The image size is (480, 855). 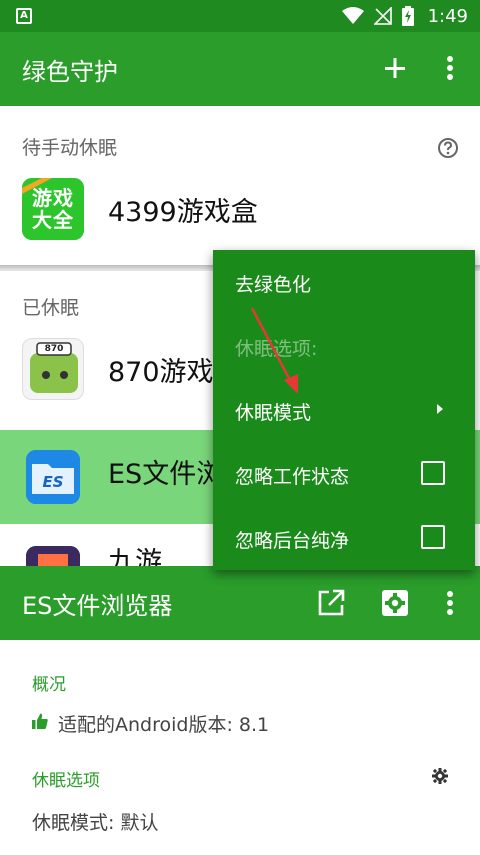 I want to click on menu-item-label: 忽略工作状态, so click(x=292, y=477).